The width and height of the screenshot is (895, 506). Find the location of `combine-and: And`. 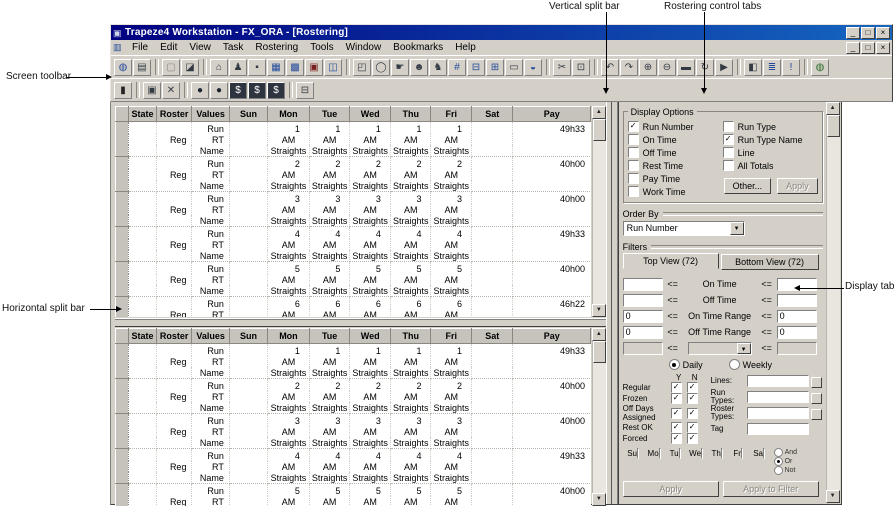

combine-and: And is located at coordinates (785, 452).